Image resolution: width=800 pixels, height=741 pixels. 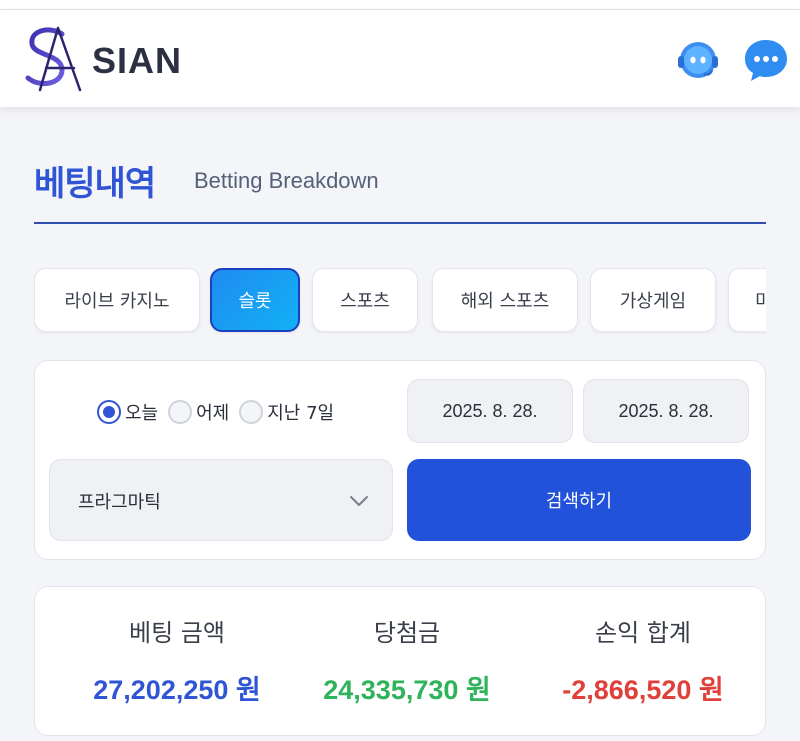 What do you see at coordinates (117, 300) in the screenshot?
I see `tab-live-casino: 라이브 카지노` at bounding box center [117, 300].